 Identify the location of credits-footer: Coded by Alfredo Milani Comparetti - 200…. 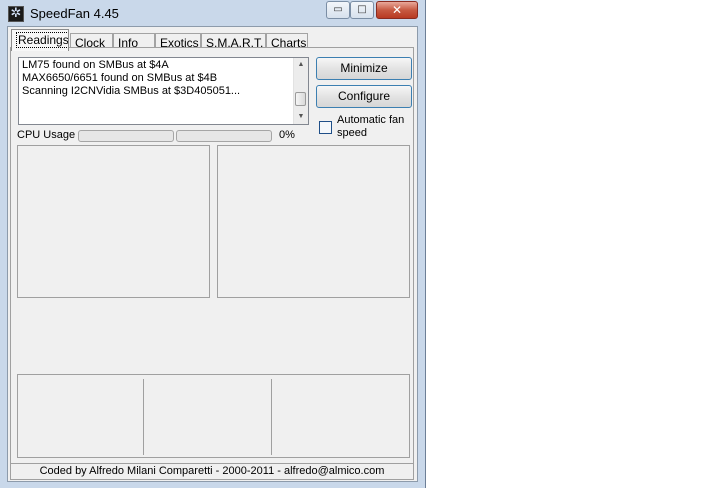
(212, 471).